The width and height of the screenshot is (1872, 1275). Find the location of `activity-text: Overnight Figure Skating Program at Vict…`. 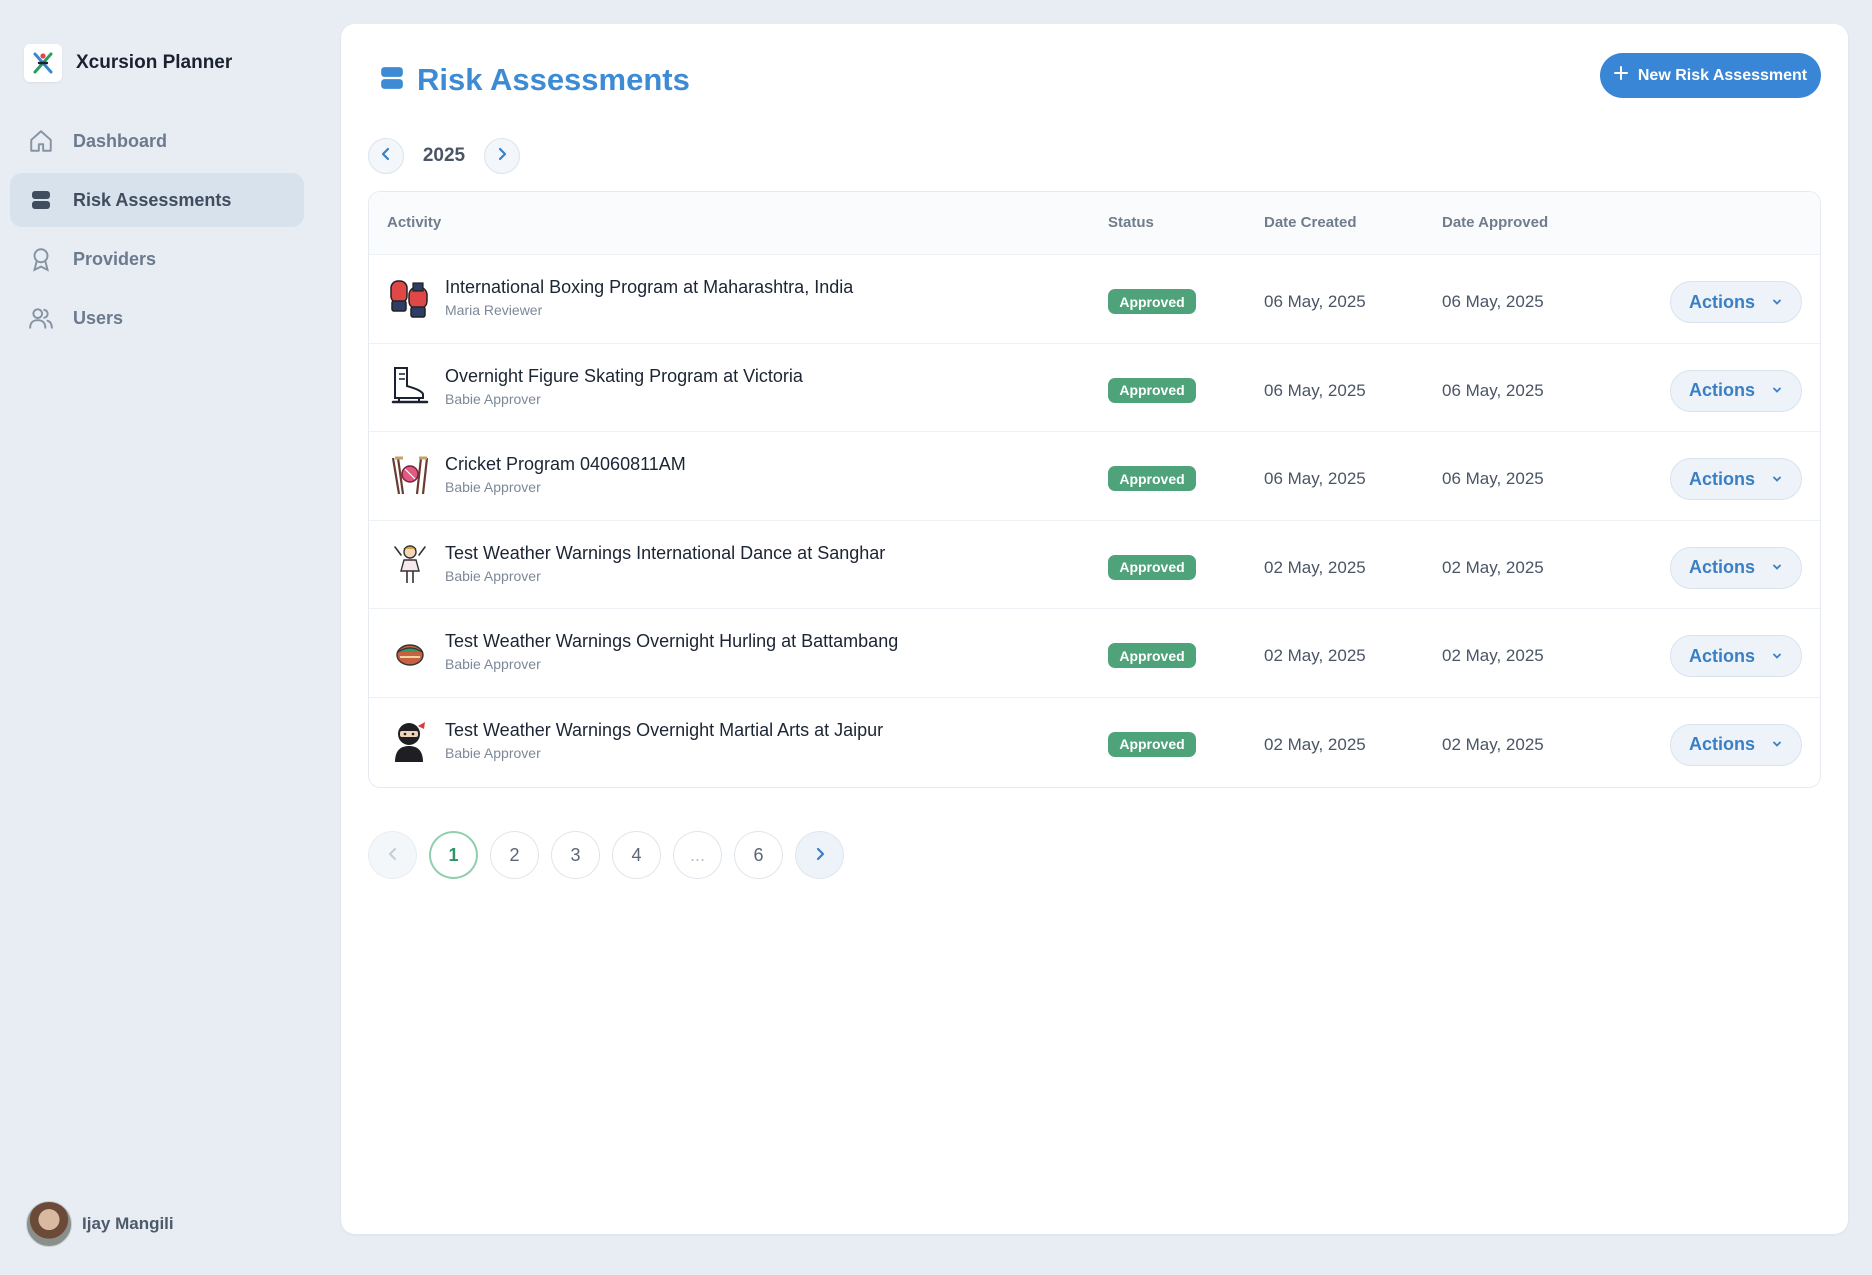

activity-text: Overnight Figure Skating Program at Vict… is located at coordinates (624, 387).